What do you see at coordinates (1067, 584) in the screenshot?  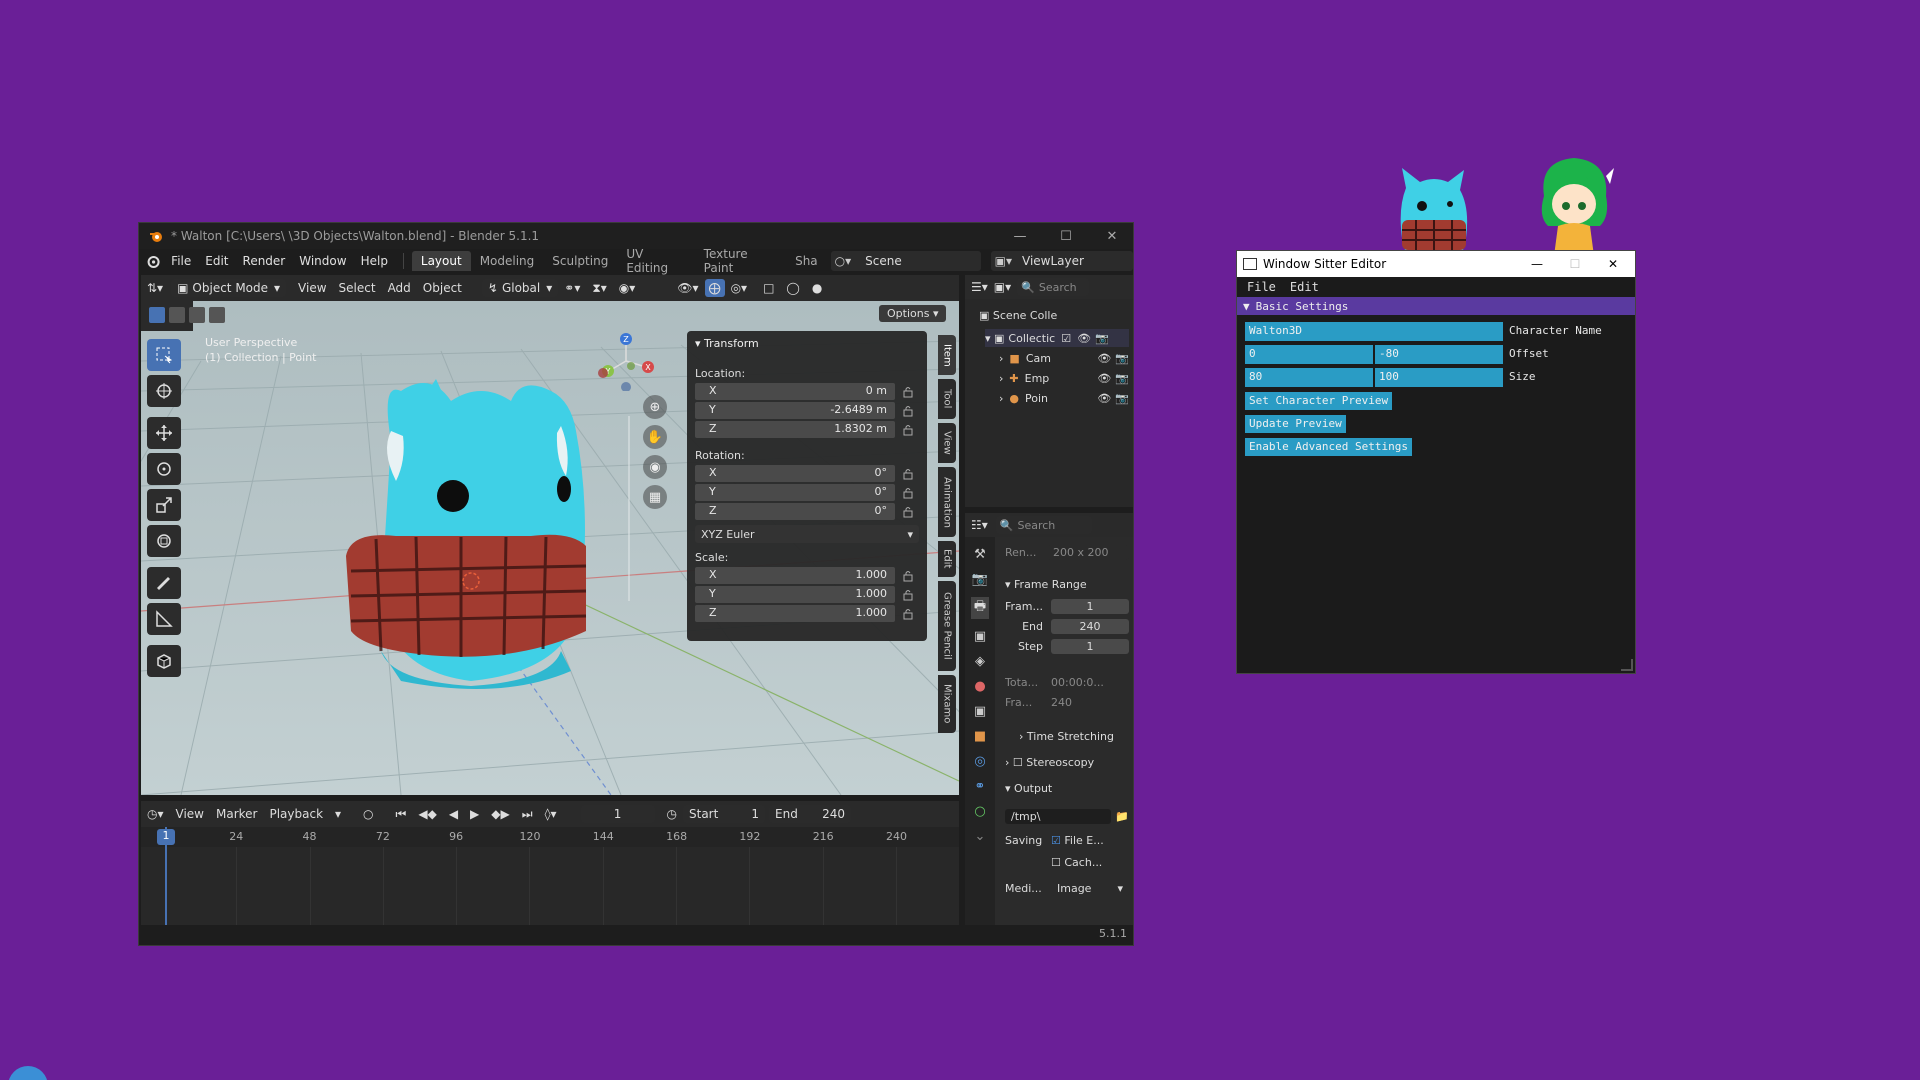 I see `frame-range-header: ▾ Frame Range` at bounding box center [1067, 584].